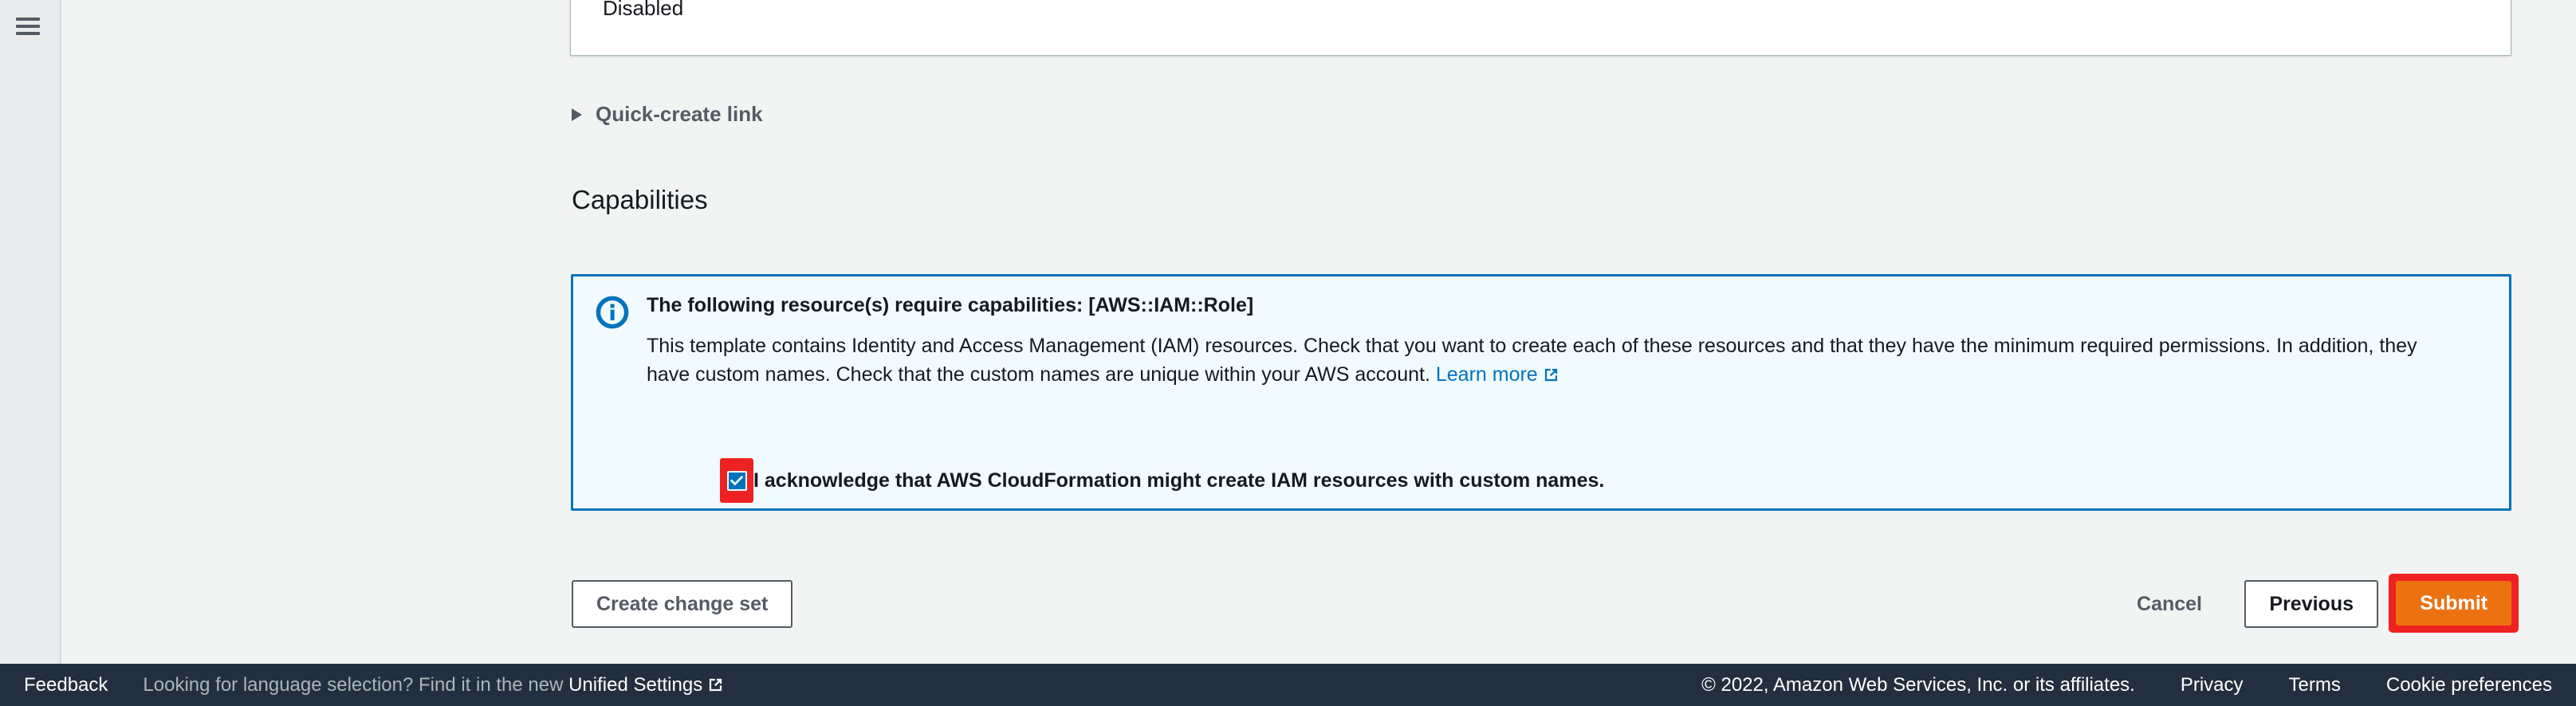  I want to click on submit-button-highlight: Submit, so click(2454, 604).